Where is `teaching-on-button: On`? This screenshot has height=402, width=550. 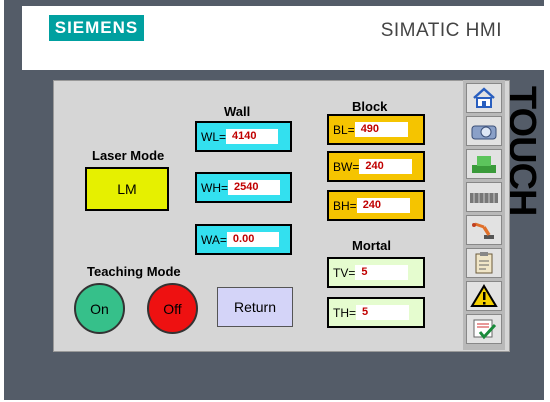
teaching-on-button: On is located at coordinates (99, 308).